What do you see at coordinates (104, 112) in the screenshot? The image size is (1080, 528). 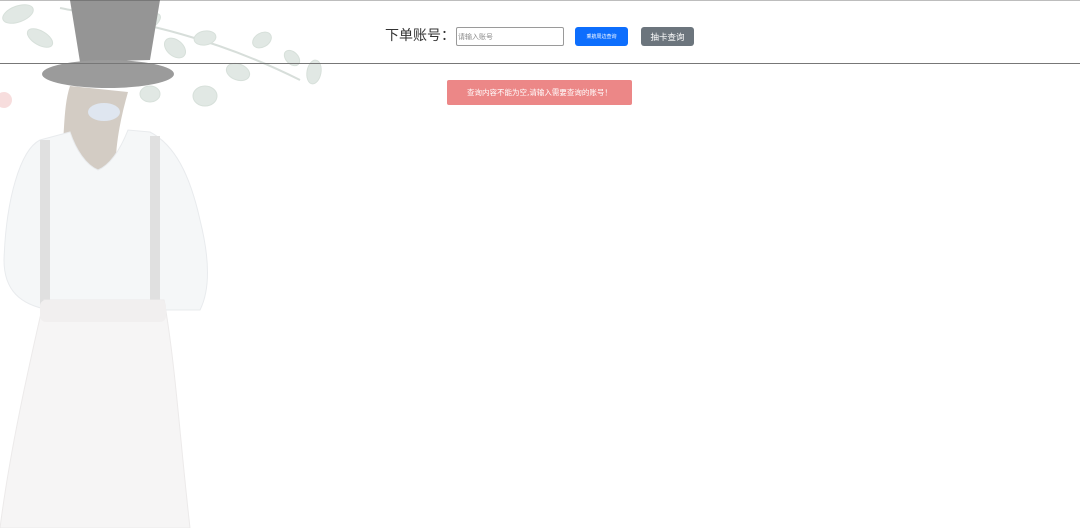 I see `scrunchie-icon` at bounding box center [104, 112].